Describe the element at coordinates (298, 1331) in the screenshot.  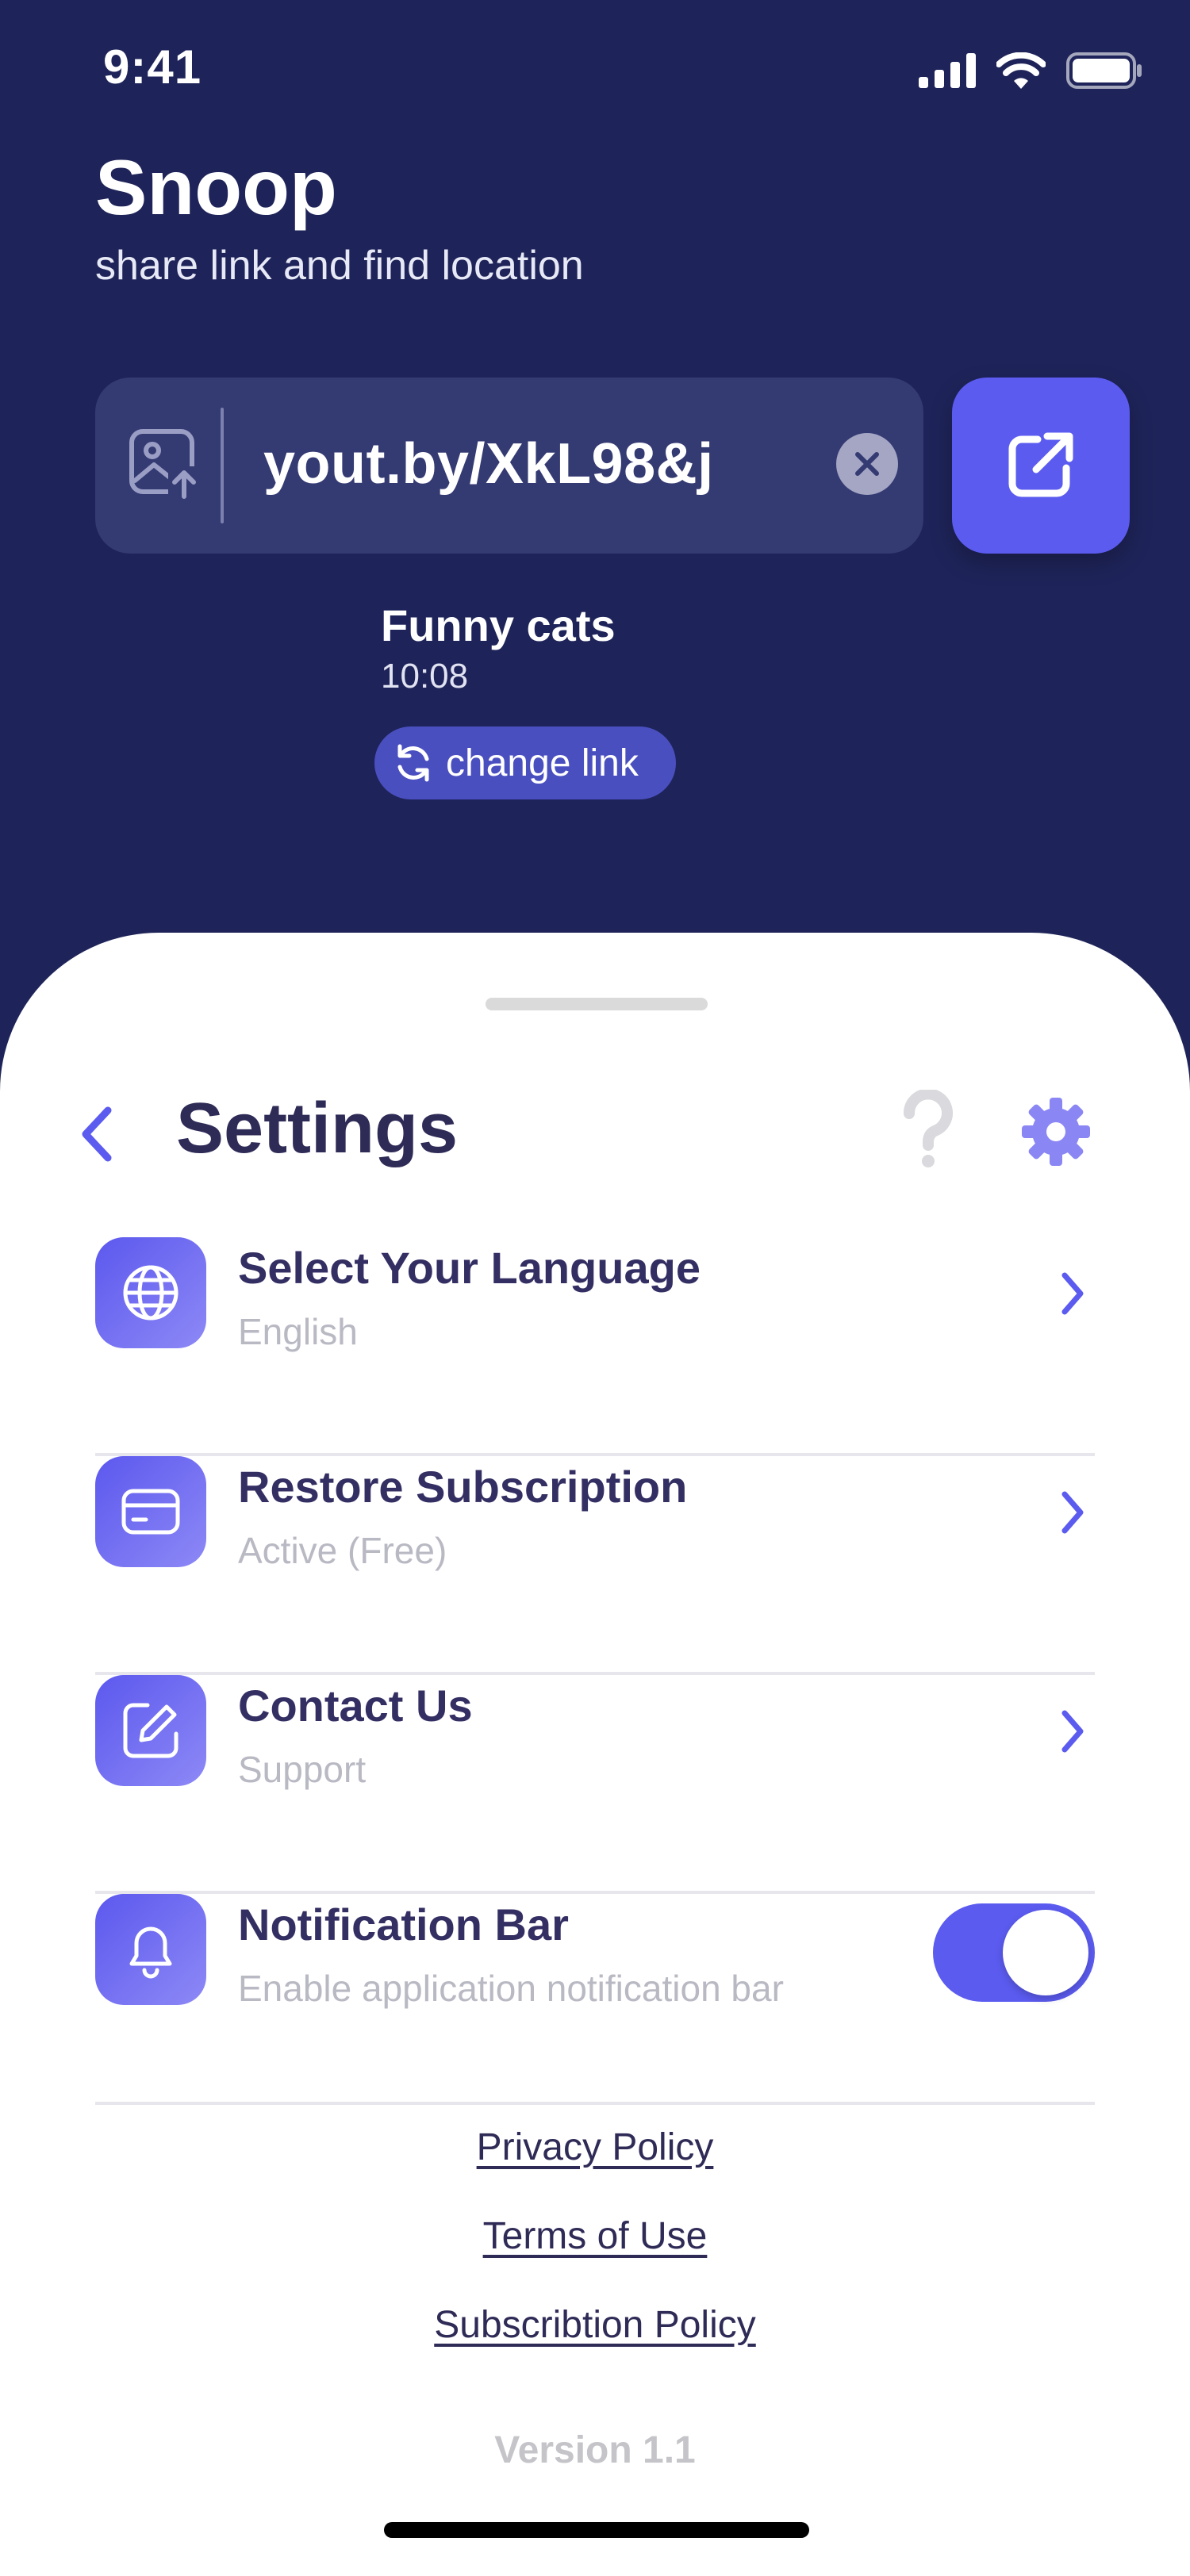
I see `settings-item-subtitle: English` at that location.